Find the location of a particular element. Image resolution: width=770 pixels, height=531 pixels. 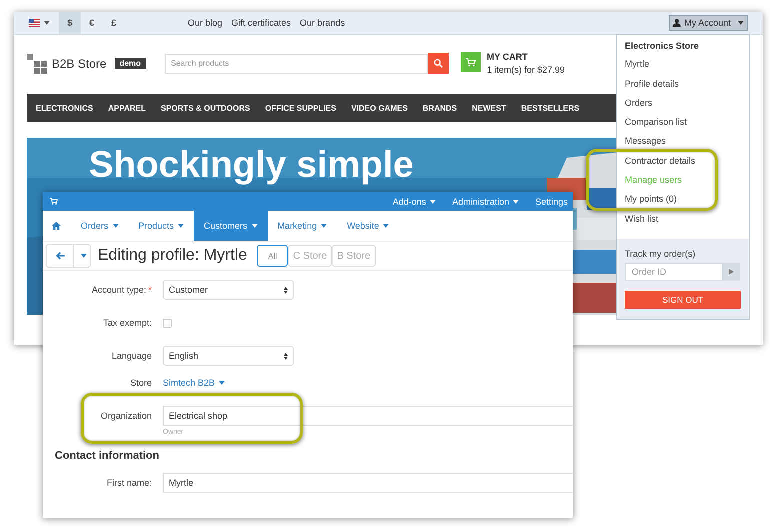

checkbox is located at coordinates (167, 323).